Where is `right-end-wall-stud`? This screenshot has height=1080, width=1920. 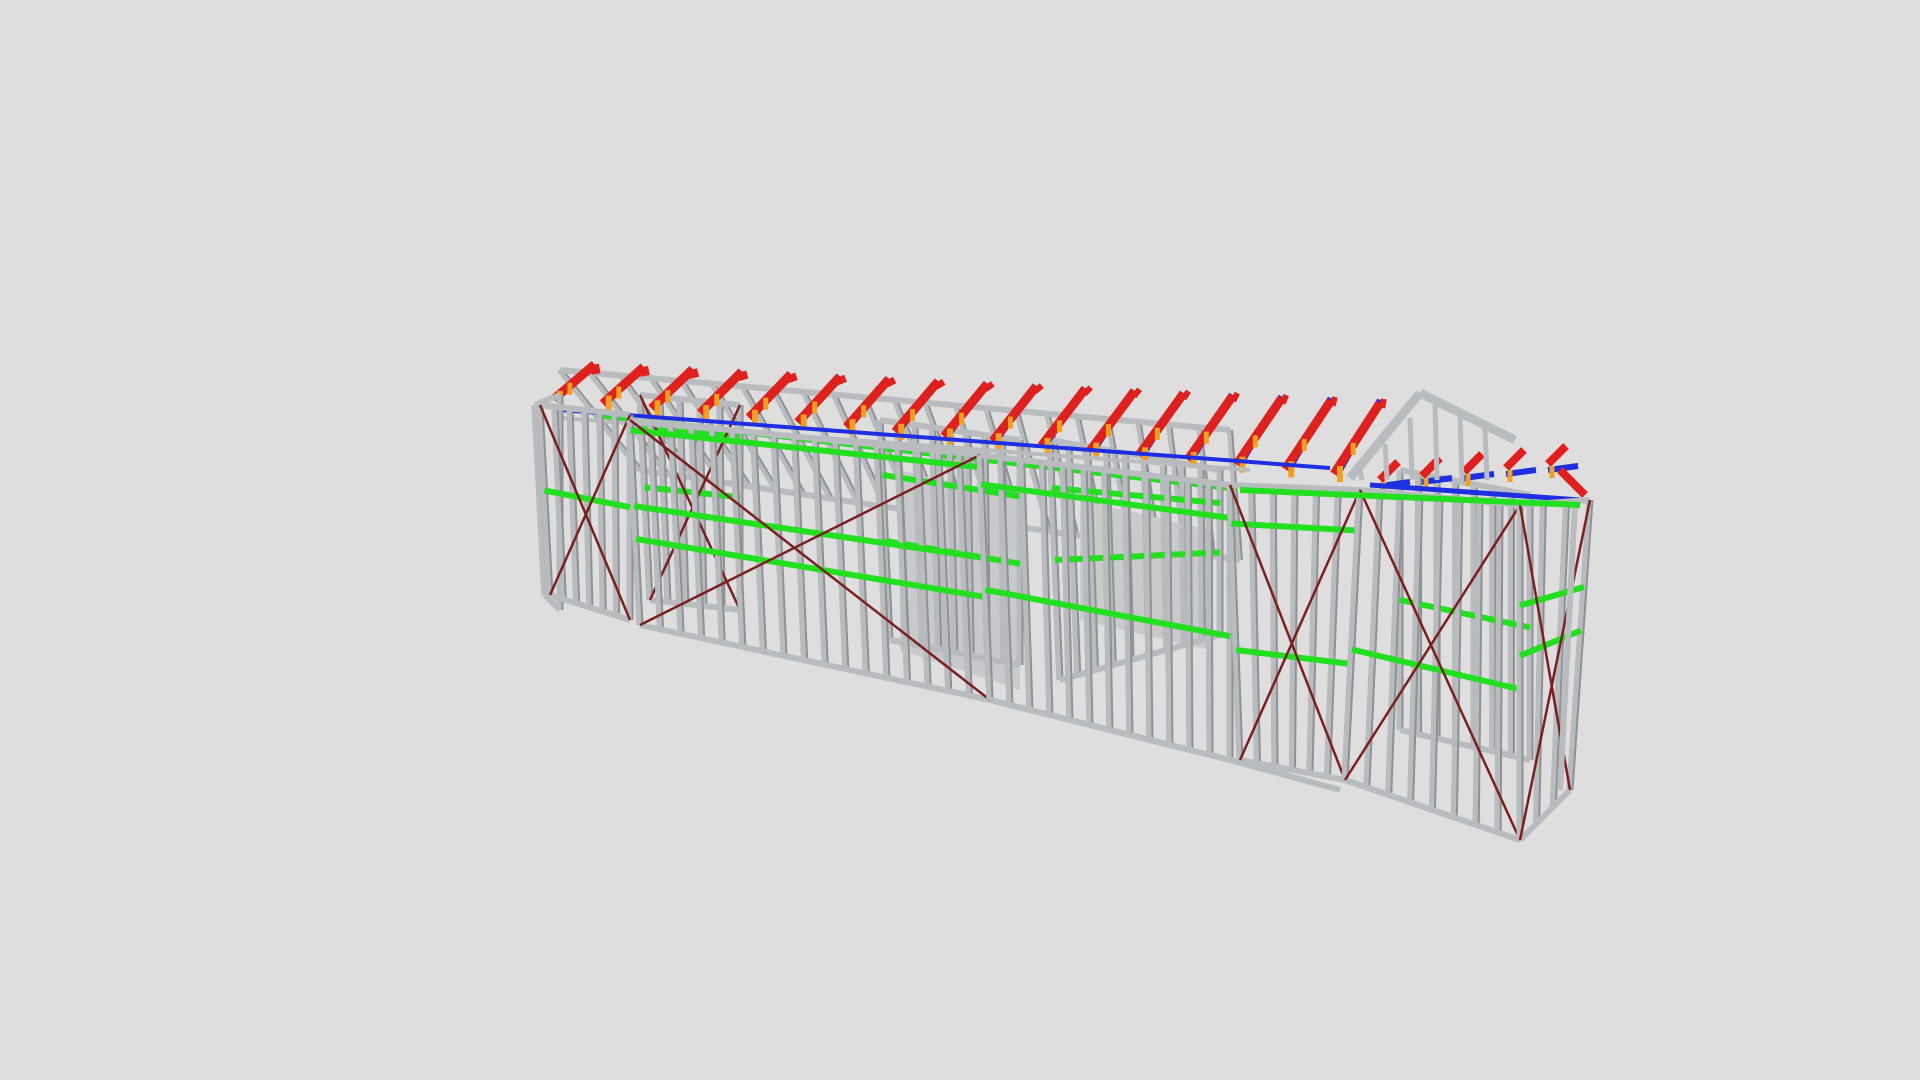 right-end-wall-stud is located at coordinates (1539, 663).